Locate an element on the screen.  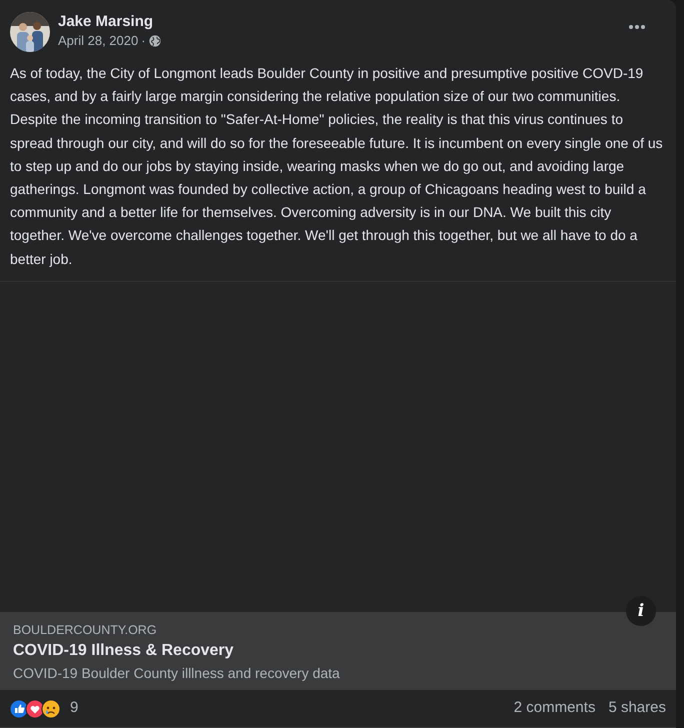
post-date: April 28, 2020 is located at coordinates (98, 41).